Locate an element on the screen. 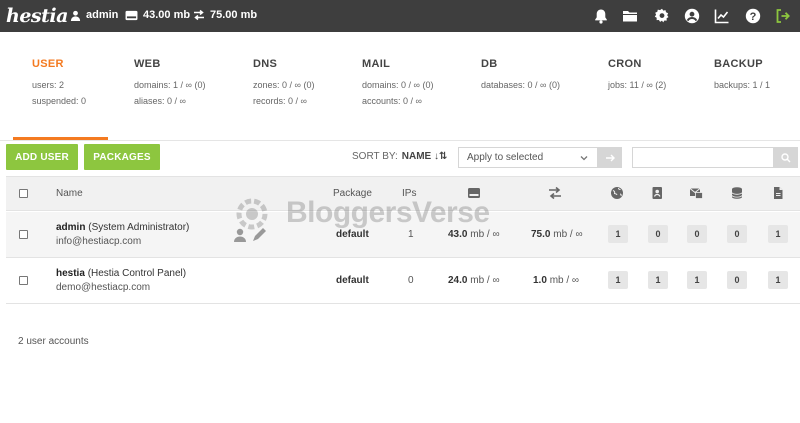 This screenshot has height=423, width=800. tab-mail: MAIL domains: 0 / ∞ (0) accounts: 0 / ∞ is located at coordinates (397, 82).